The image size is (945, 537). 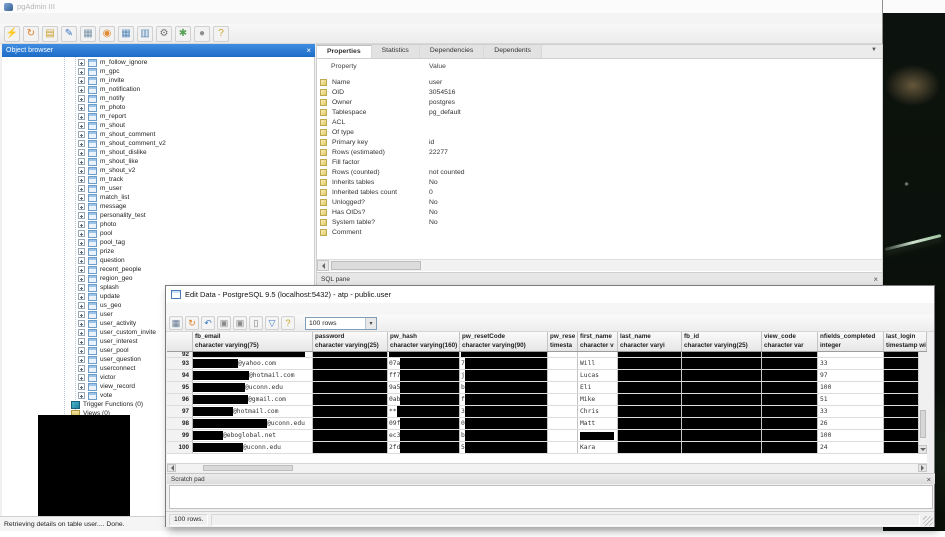 I want to click on last_name: last_name character varyi, so click(x=650, y=341).